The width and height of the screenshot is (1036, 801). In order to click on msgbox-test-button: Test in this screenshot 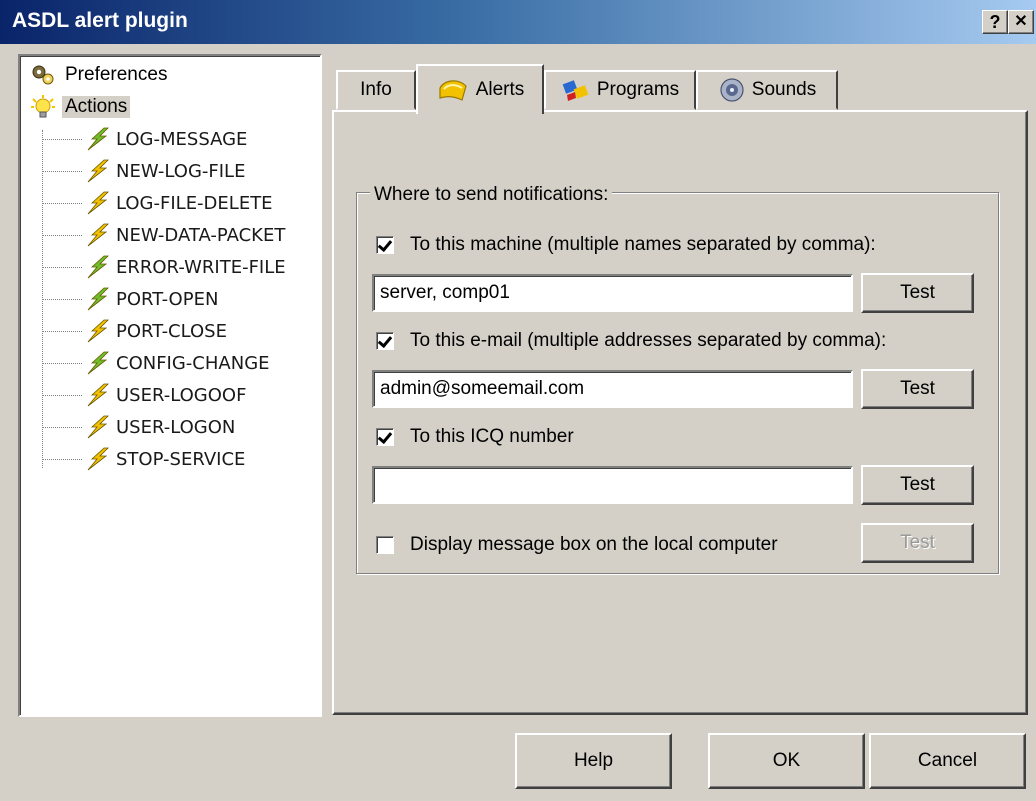, I will do `click(917, 543)`.